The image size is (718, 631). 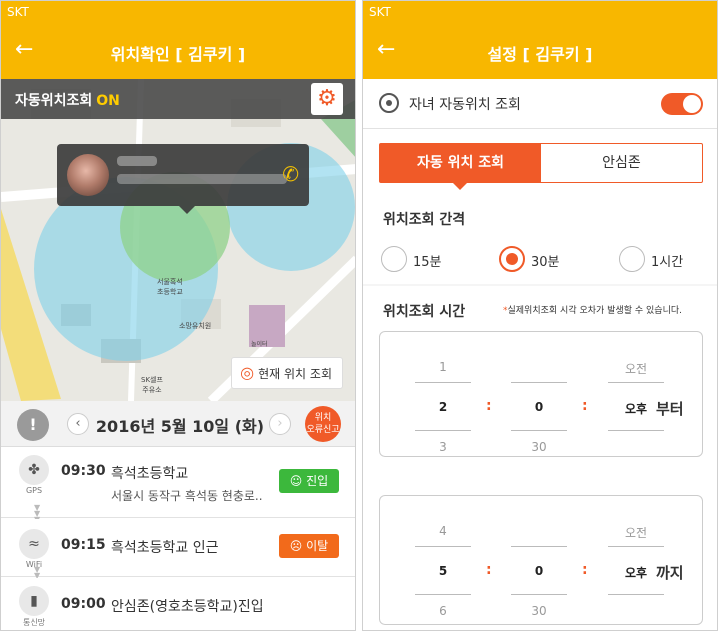 What do you see at coordinates (280, 424) in the screenshot?
I see `next-date-button: ›` at bounding box center [280, 424].